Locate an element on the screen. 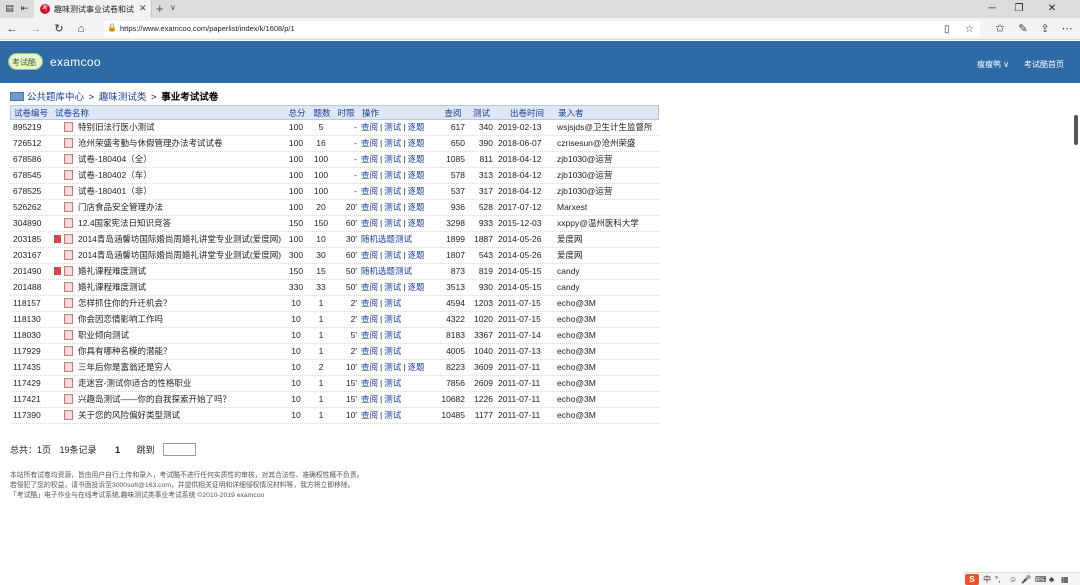  paper-name: 2014青岛涵馨坊国际婚尚周婚礼讲堂专业测试(爱度网) is located at coordinates (179, 239).